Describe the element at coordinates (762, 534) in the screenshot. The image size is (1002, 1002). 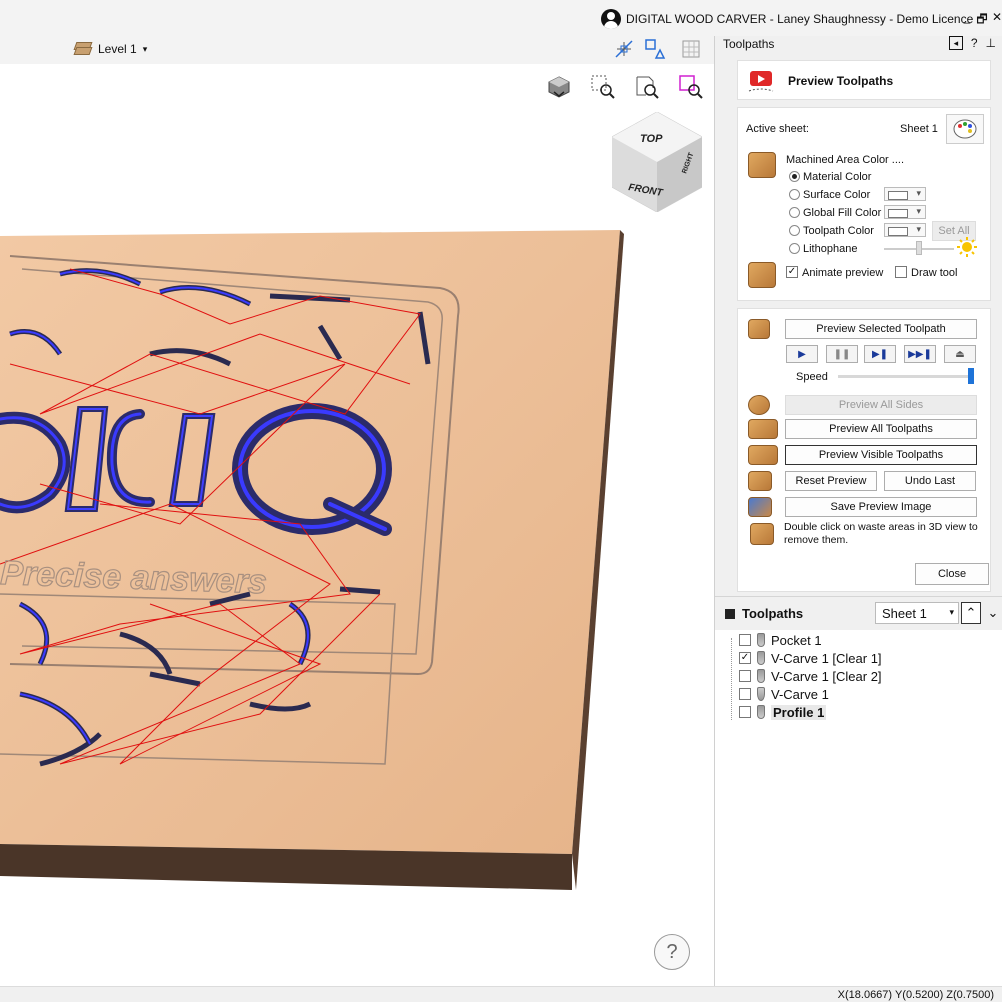
I see `waste-area-hint-icon` at that location.